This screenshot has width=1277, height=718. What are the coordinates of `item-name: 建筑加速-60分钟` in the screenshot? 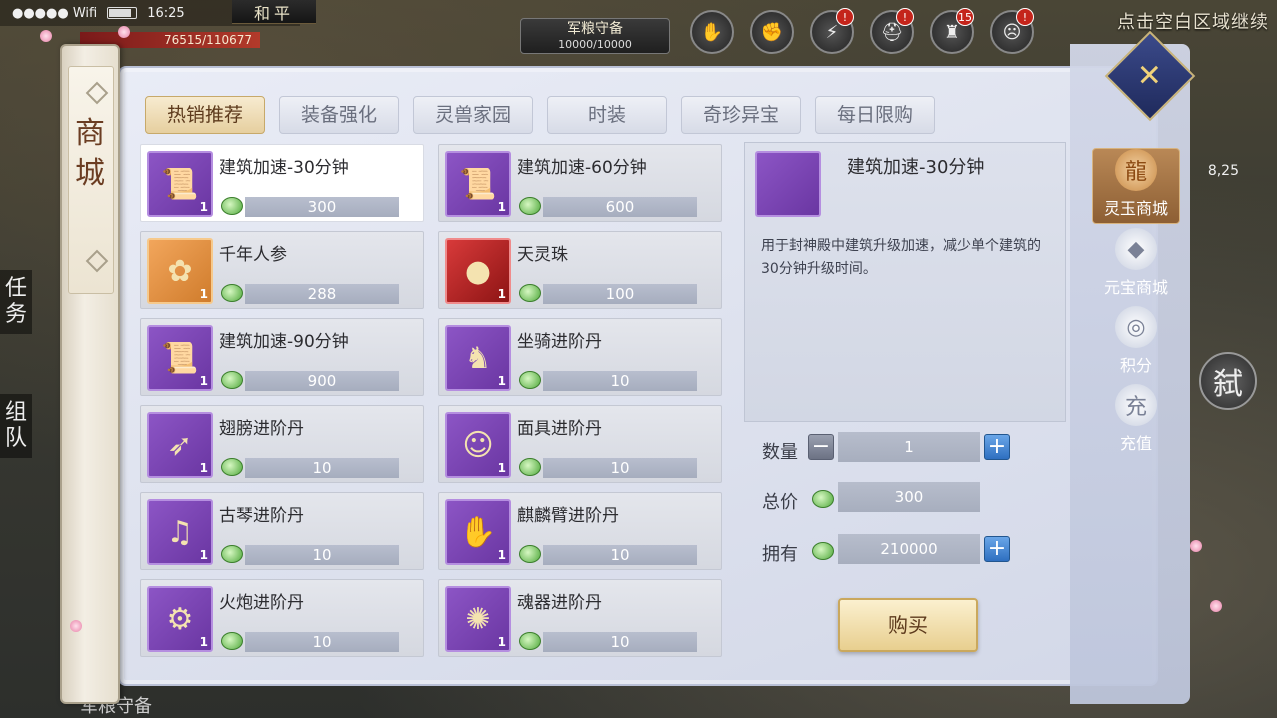 It's located at (582, 168).